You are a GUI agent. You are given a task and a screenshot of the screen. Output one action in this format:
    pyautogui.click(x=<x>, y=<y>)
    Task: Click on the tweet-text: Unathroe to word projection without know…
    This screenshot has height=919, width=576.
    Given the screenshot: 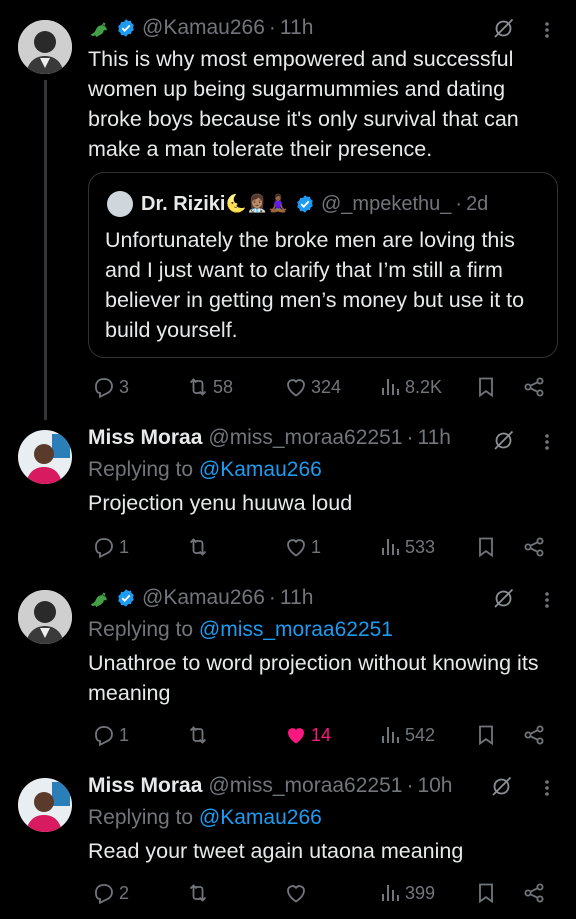 What is the action you would take?
    pyautogui.click(x=313, y=678)
    